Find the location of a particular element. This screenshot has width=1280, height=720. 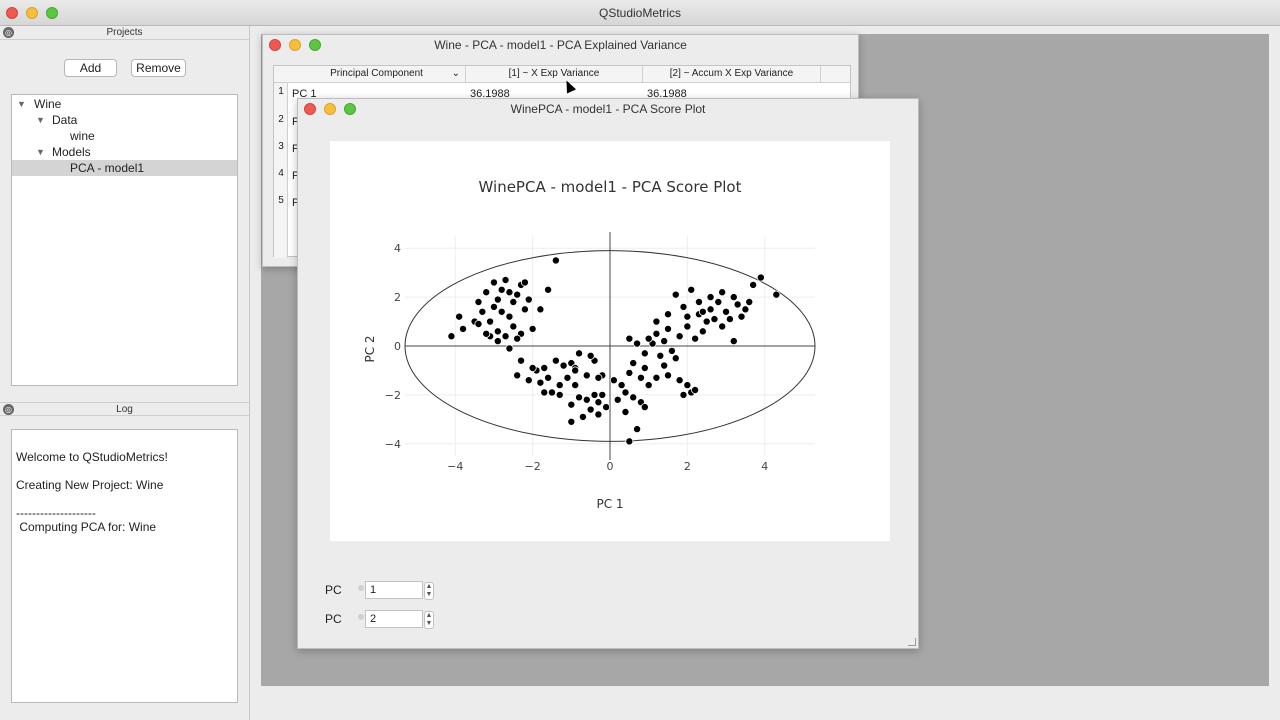

score-window-title: WinePCA - model1 - PCA Score Plot is located at coordinates (608, 109).